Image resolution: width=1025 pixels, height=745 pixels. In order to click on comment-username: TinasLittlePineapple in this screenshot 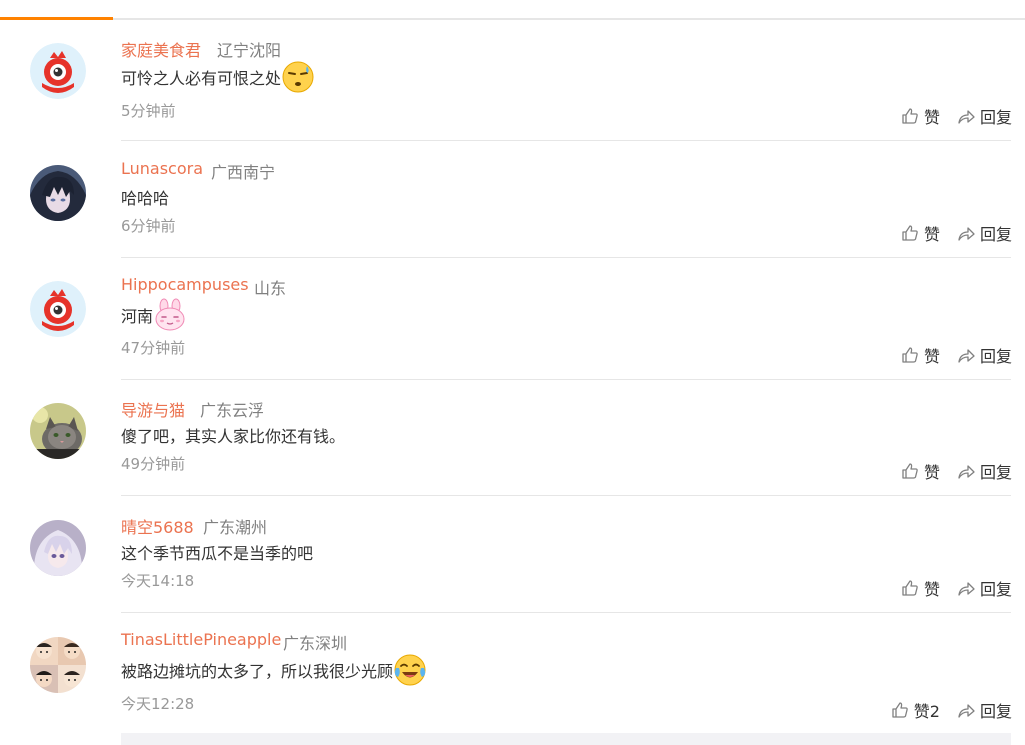, I will do `click(201, 639)`.